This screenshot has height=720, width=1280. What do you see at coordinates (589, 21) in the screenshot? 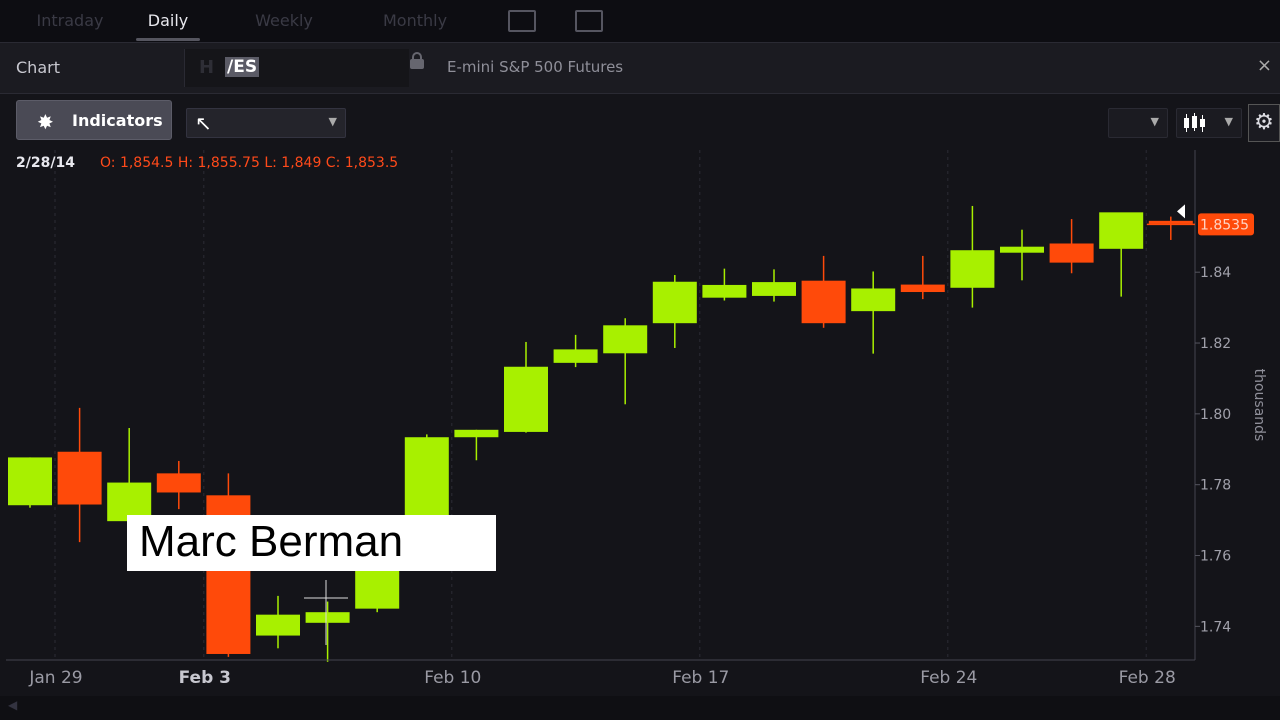
I see `stack-layout-icon` at bounding box center [589, 21].